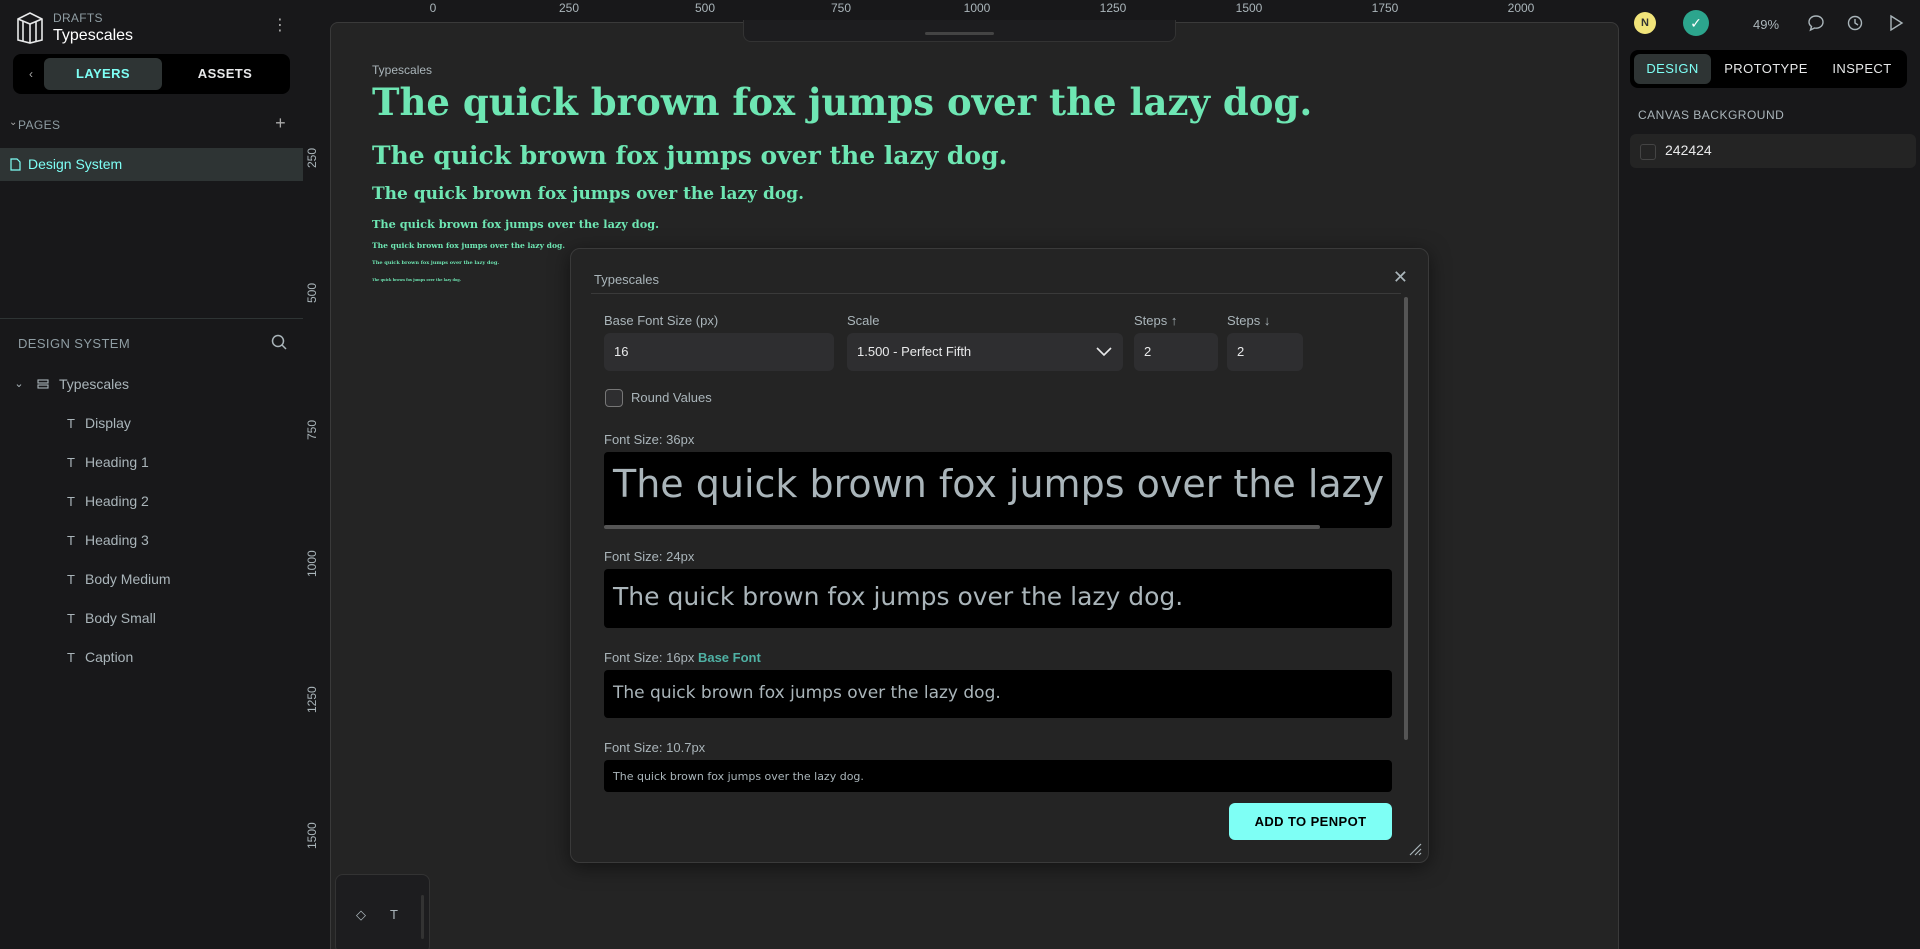 This screenshot has width=1920, height=949. I want to click on page-item-design-system: Design System, so click(151, 164).